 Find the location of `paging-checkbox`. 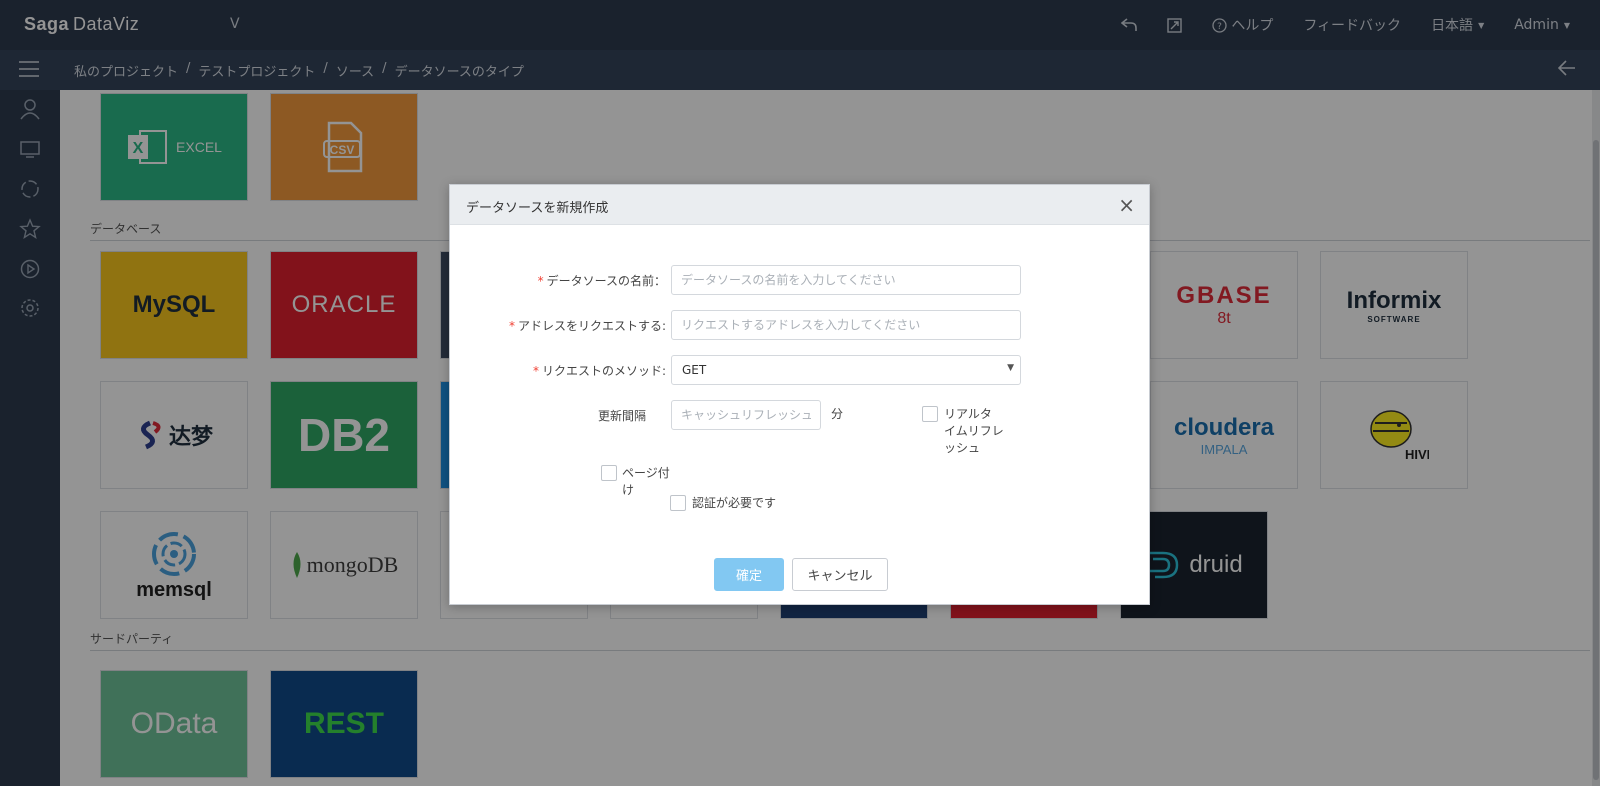

paging-checkbox is located at coordinates (609, 473).